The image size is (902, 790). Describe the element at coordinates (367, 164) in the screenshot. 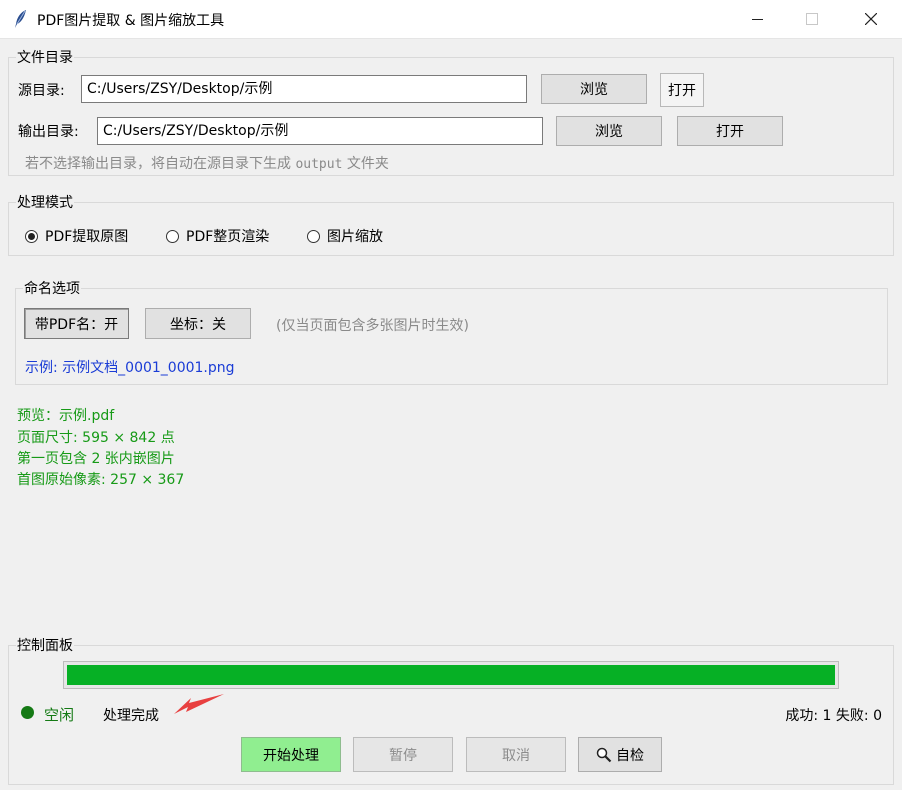

I see `output-hint-suffix: 文件夹` at that location.